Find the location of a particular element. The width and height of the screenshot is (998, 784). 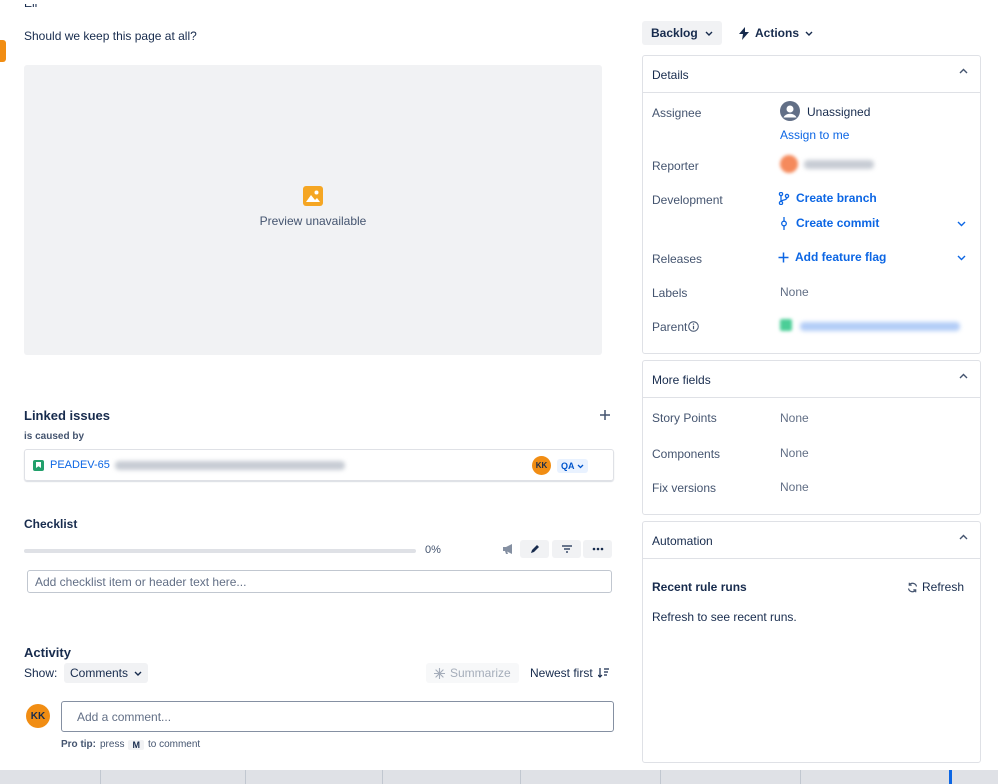

add-link-button is located at coordinates (605, 415).